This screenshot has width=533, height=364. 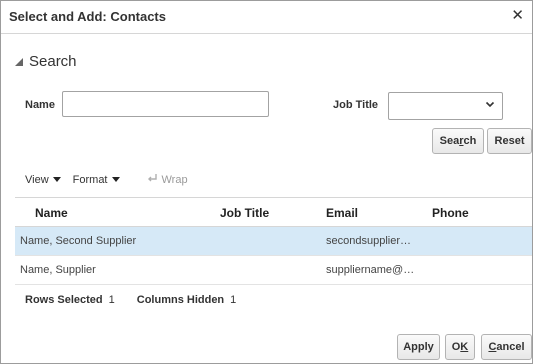 I want to click on search-heading: Search, so click(x=53, y=61).